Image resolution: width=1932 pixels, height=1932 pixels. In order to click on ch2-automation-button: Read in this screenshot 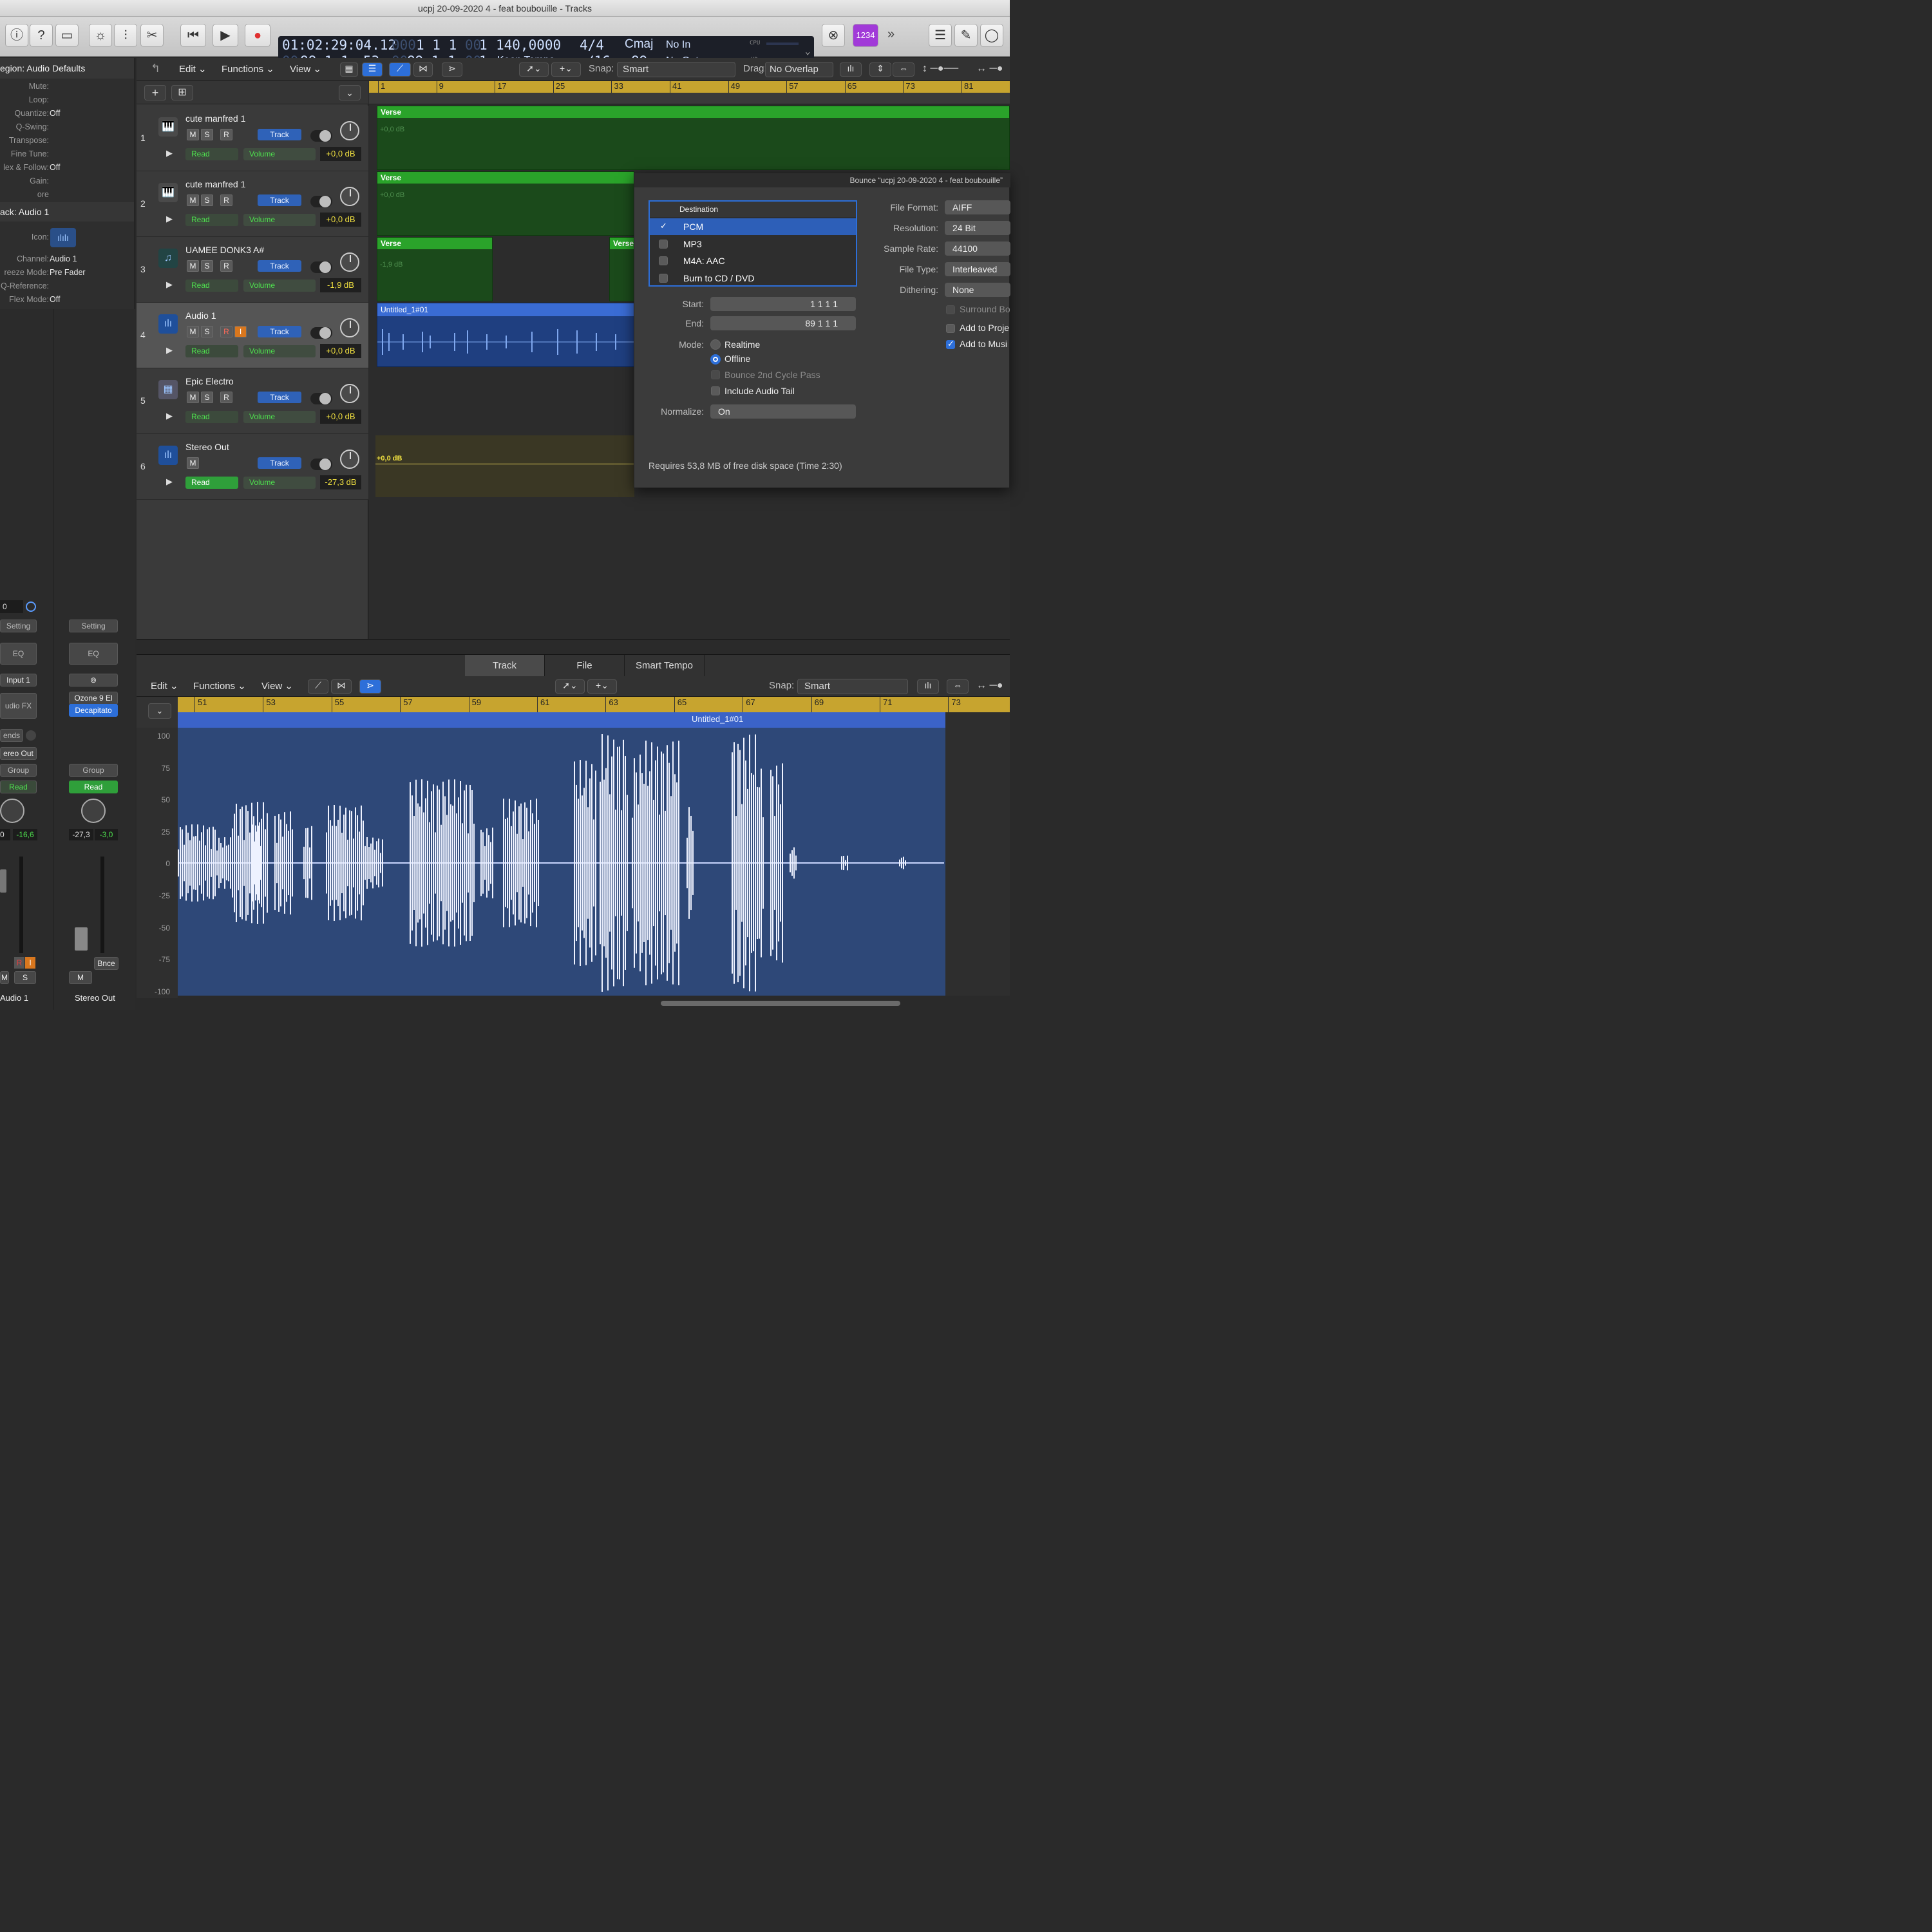, I will do `click(93, 787)`.